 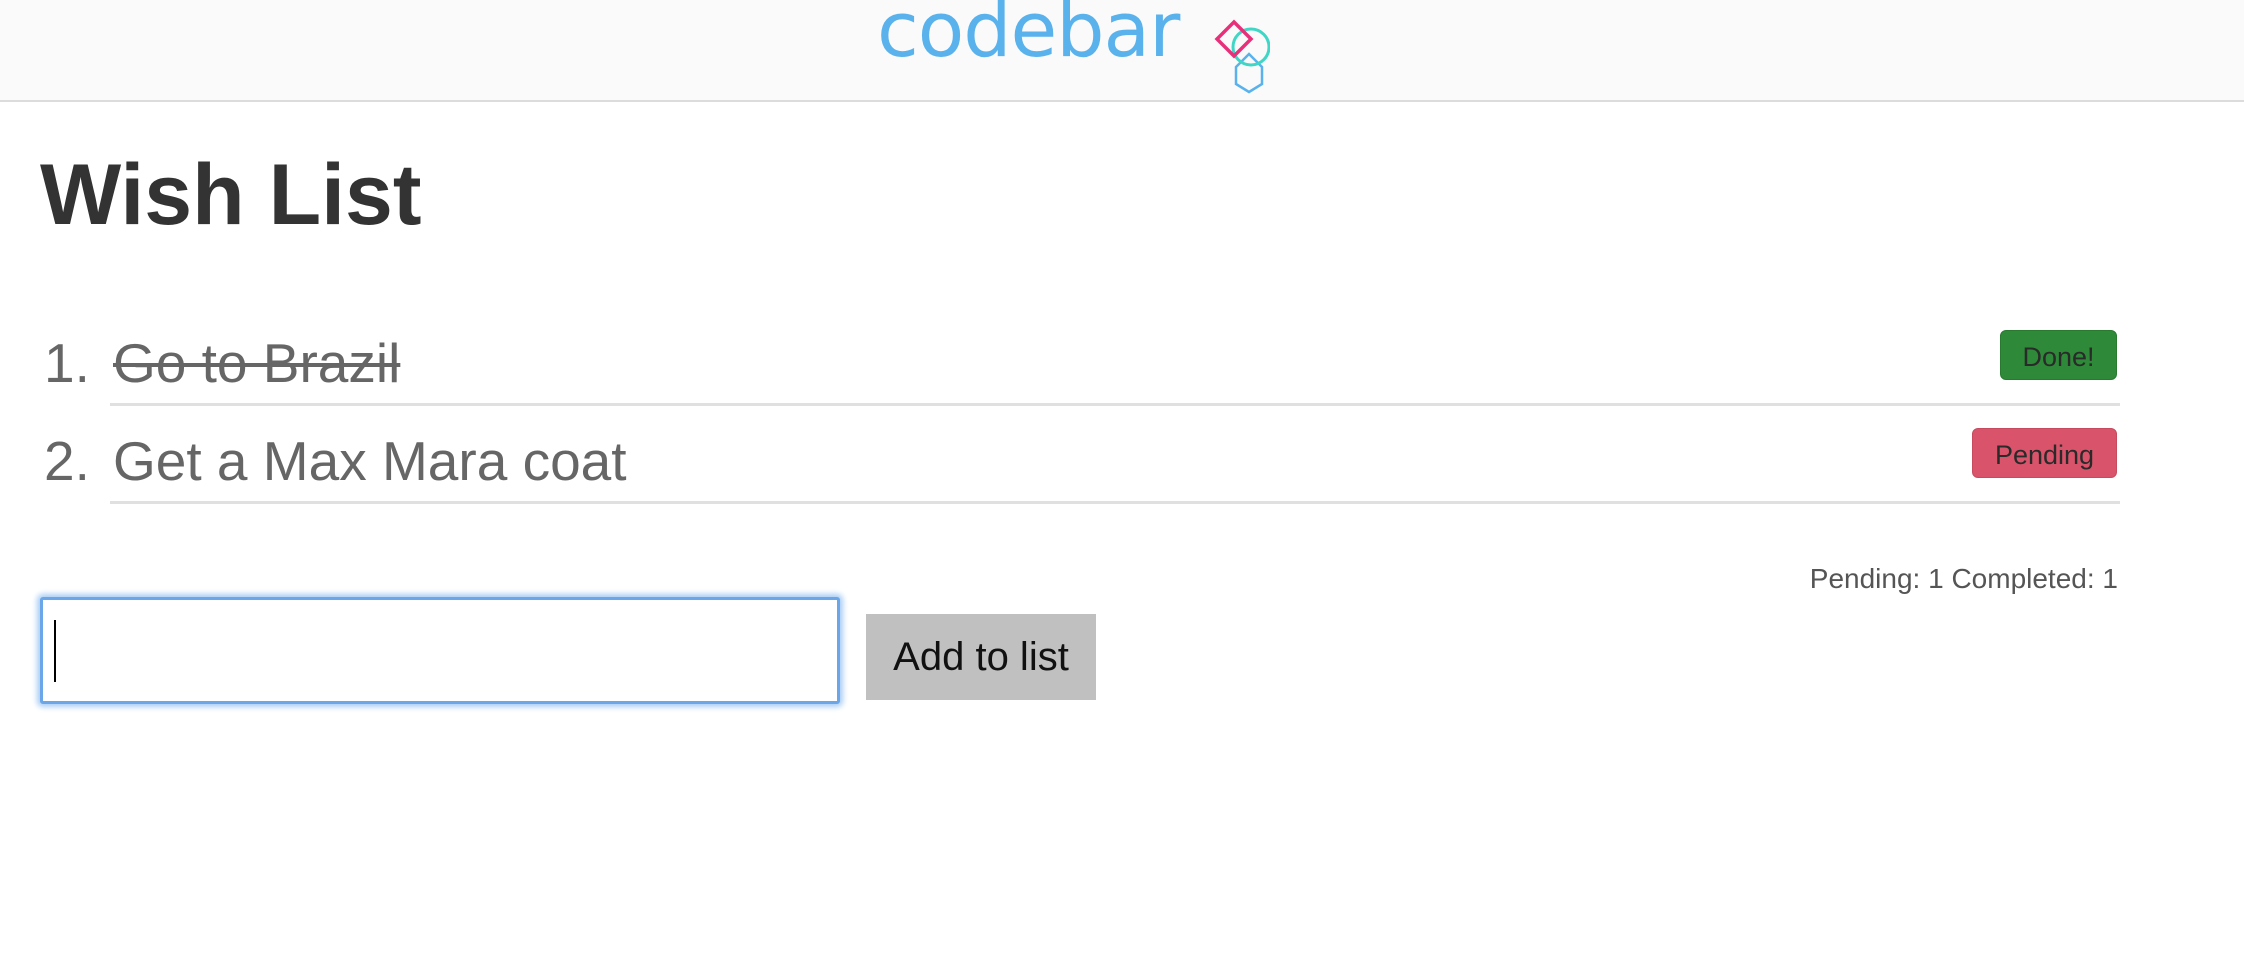 What do you see at coordinates (1242, 56) in the screenshot?
I see `logo-mark-icon` at bounding box center [1242, 56].